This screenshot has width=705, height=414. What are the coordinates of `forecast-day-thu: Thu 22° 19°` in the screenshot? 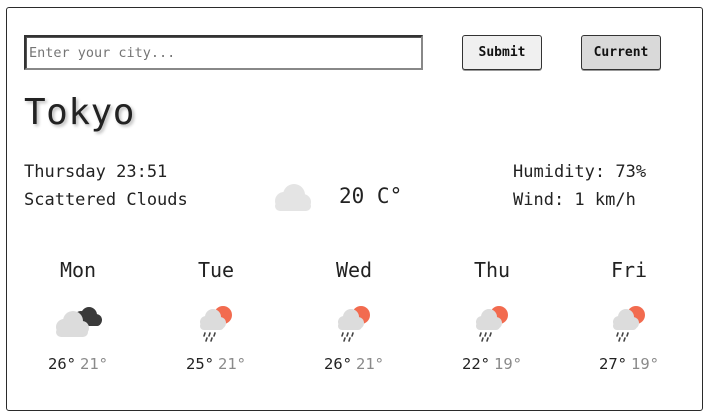 It's located at (492, 315).